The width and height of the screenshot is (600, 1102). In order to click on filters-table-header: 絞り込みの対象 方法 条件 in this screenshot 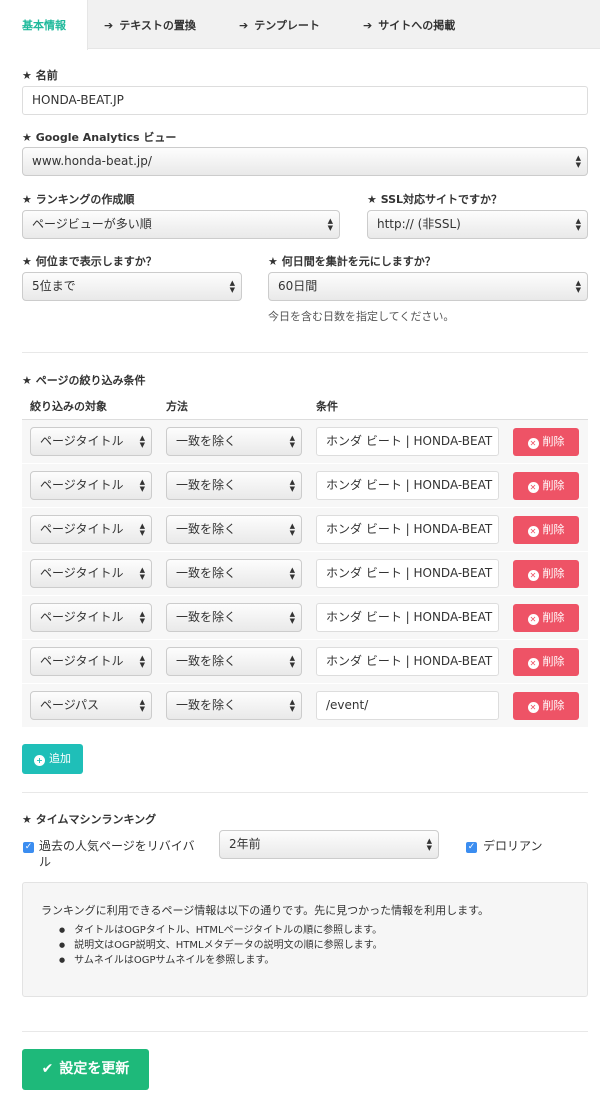, I will do `click(305, 407)`.